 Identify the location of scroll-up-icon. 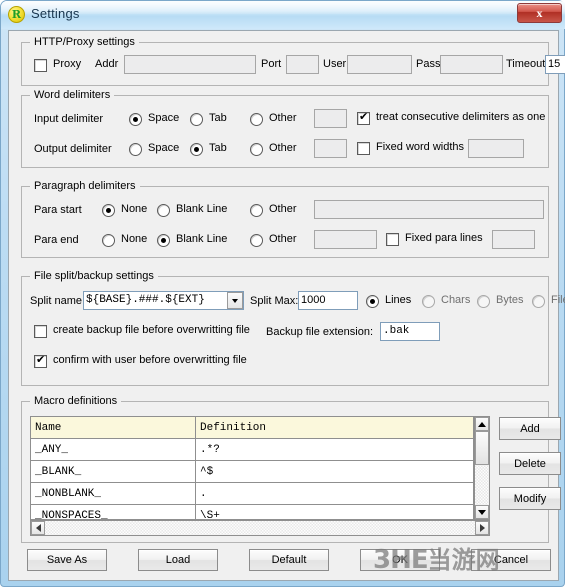
(482, 424).